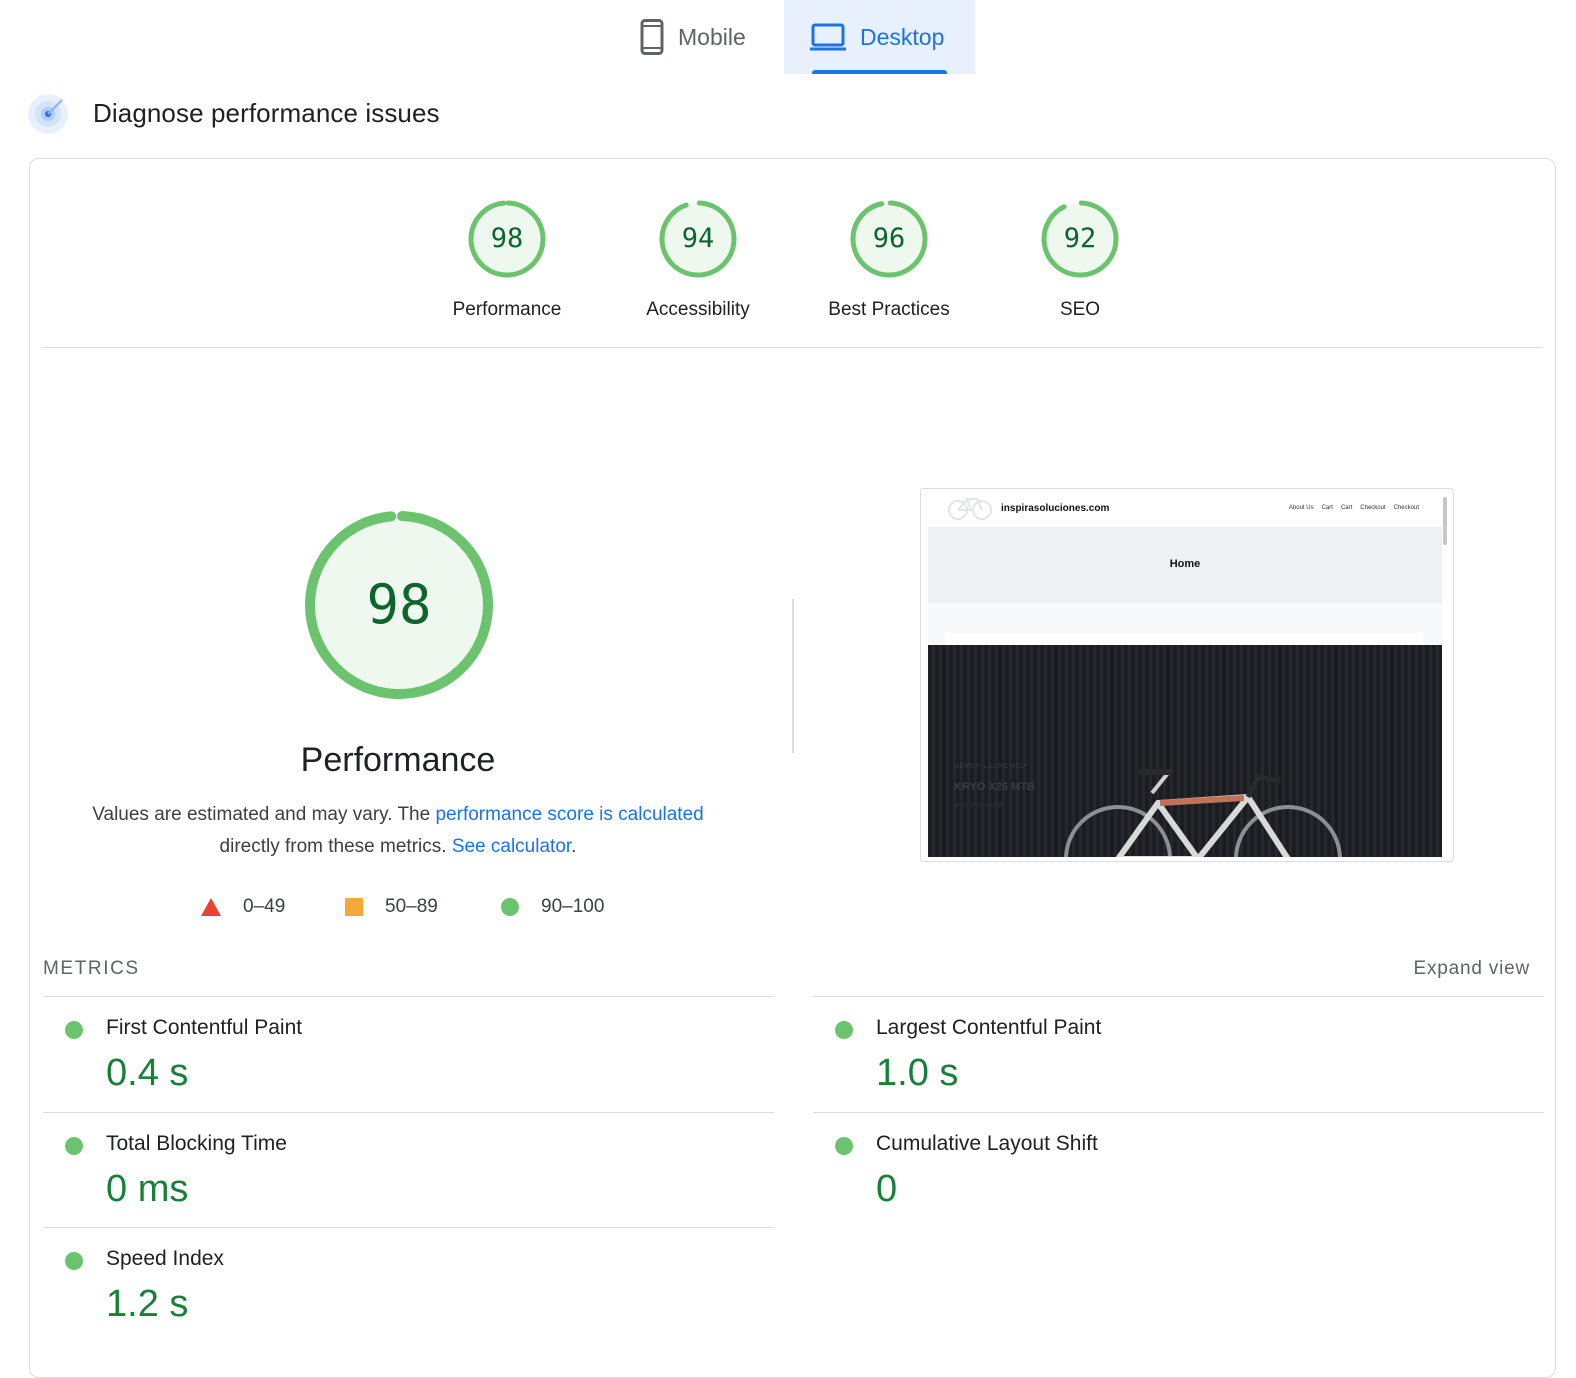 Image resolution: width=1576 pixels, height=1378 pixels. Describe the element at coordinates (147, 1189) in the screenshot. I see `metric-value: 0 ms` at that location.